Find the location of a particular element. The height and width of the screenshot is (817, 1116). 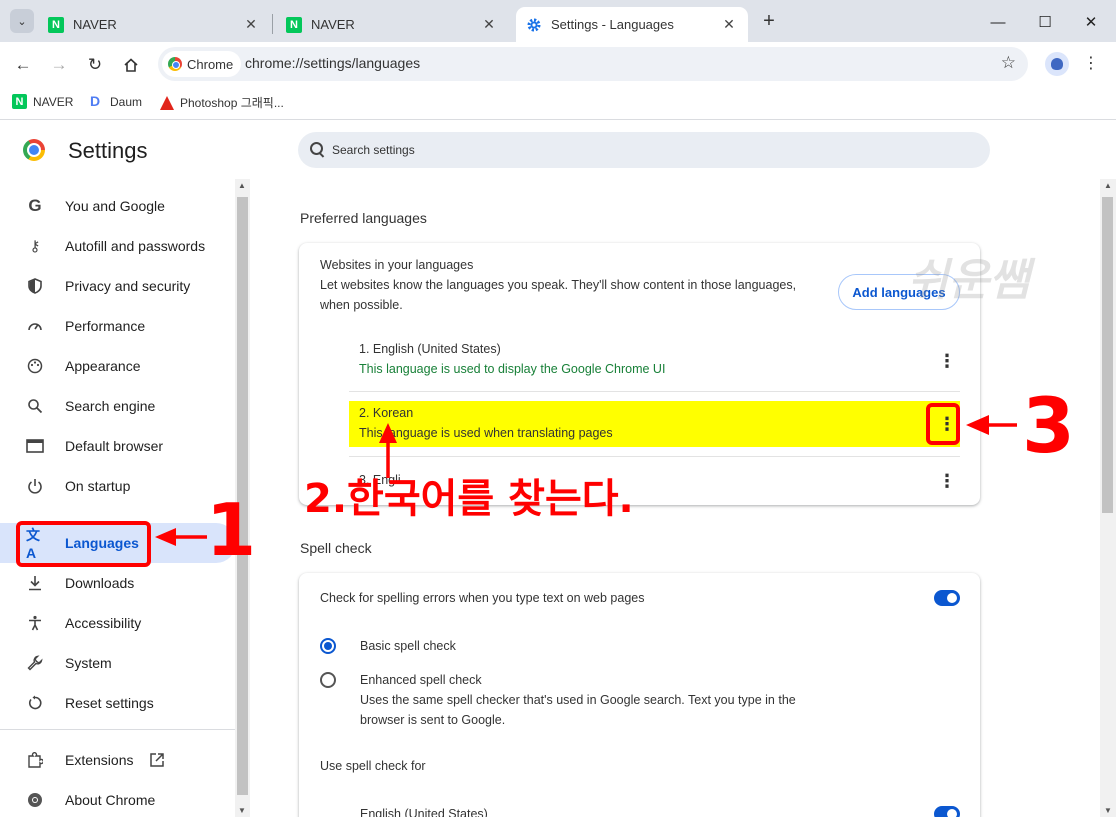

maximize-button: ☐ is located at coordinates (1045, 22).